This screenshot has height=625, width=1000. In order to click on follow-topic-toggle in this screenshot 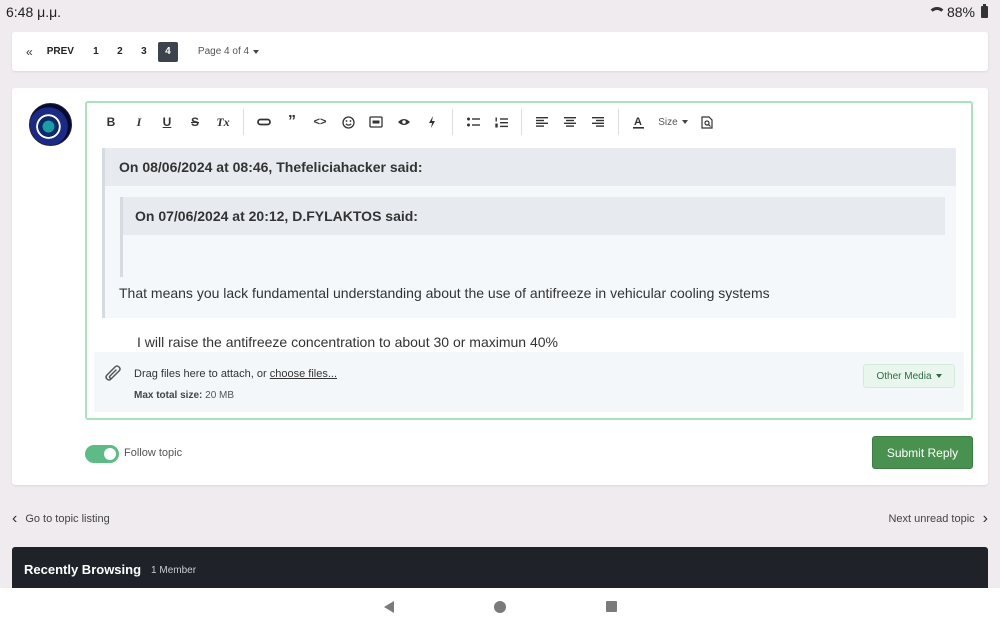, I will do `click(102, 454)`.